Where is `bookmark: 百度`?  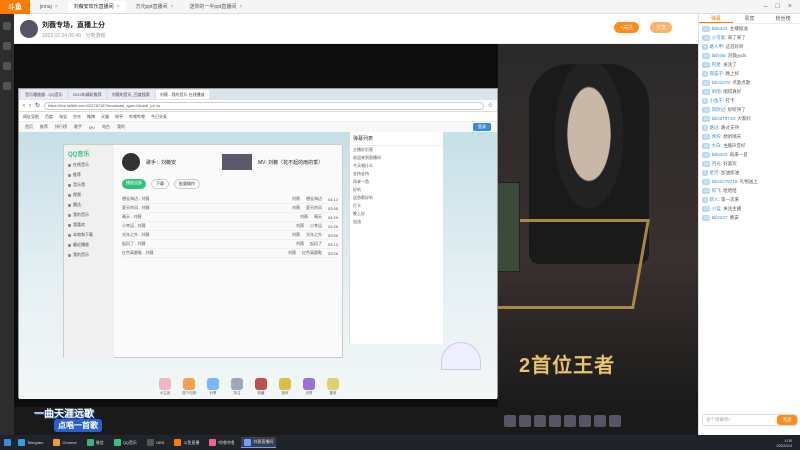 bookmark: 百度 is located at coordinates (49, 117).